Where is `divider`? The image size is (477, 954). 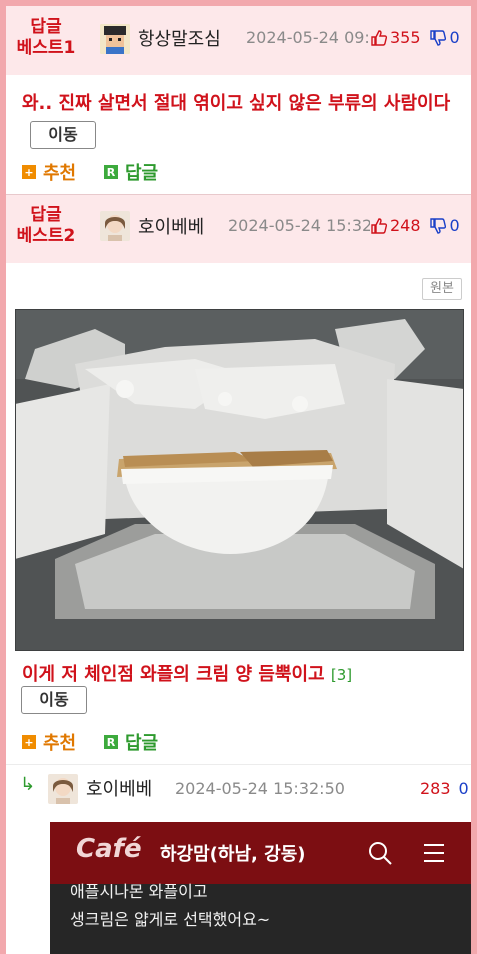 divider is located at coordinates (238, 764).